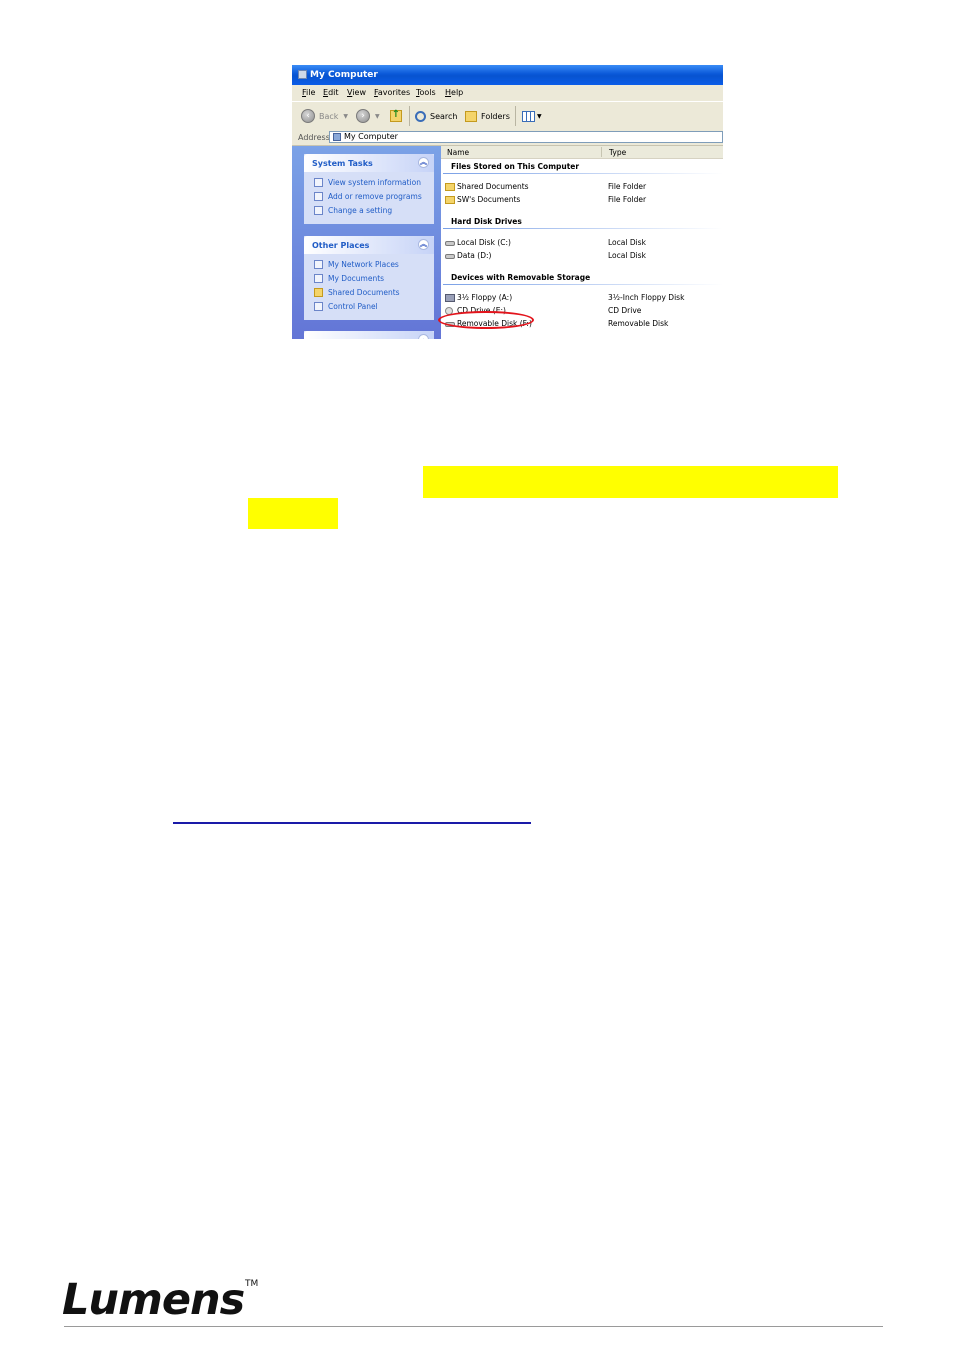 The height and width of the screenshot is (1352, 953). Describe the element at coordinates (329, 116) in the screenshot. I see `back-label: Back` at that location.